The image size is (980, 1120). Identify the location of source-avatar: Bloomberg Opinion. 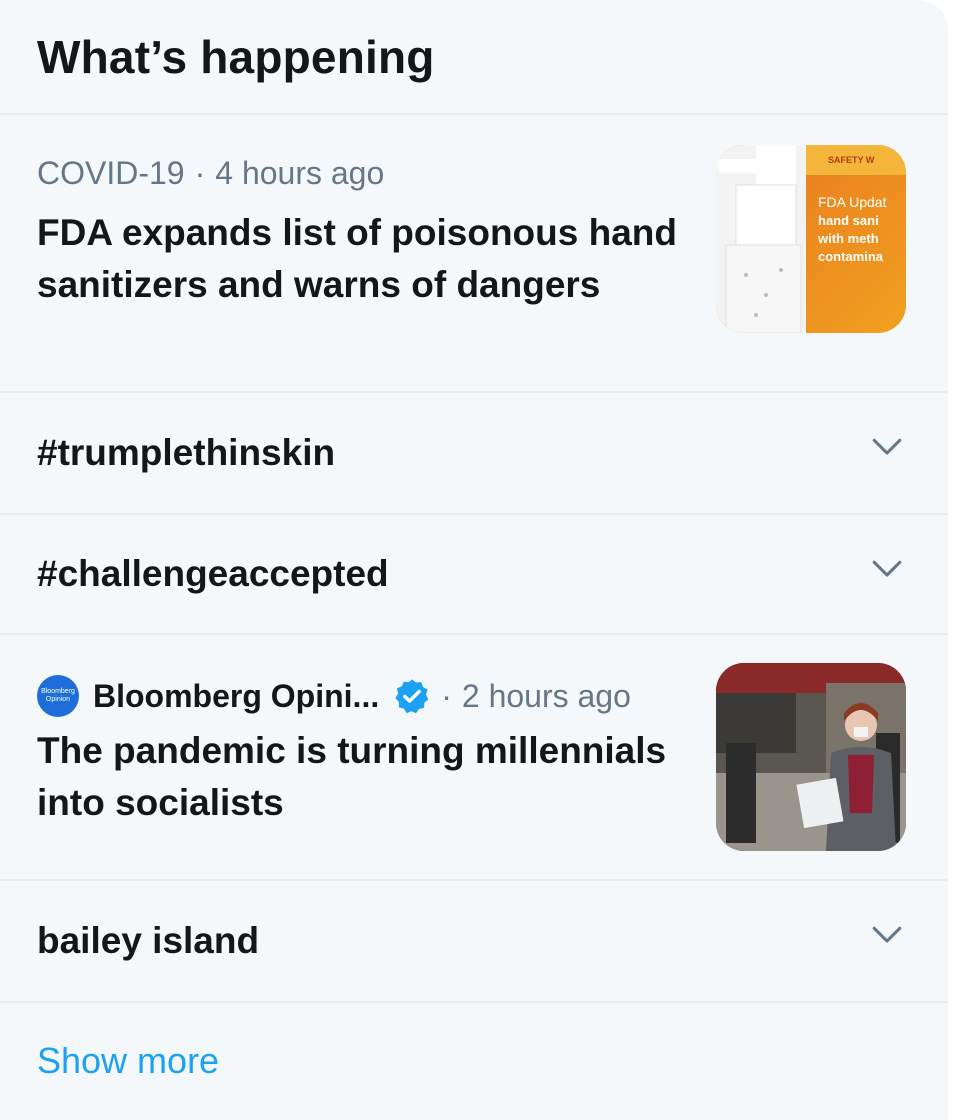
(58, 696).